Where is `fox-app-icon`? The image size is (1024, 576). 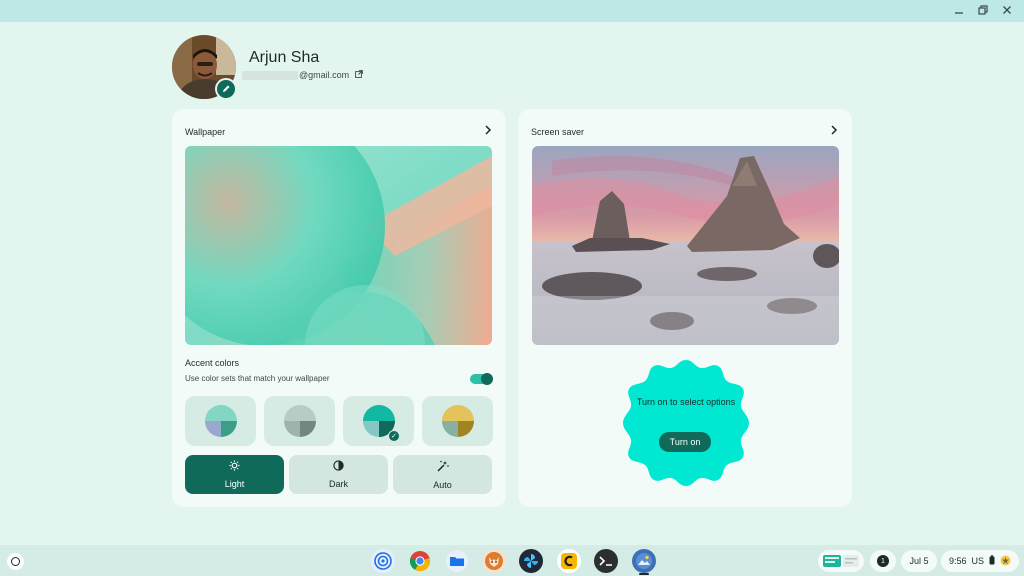 fox-app-icon is located at coordinates (494, 561).